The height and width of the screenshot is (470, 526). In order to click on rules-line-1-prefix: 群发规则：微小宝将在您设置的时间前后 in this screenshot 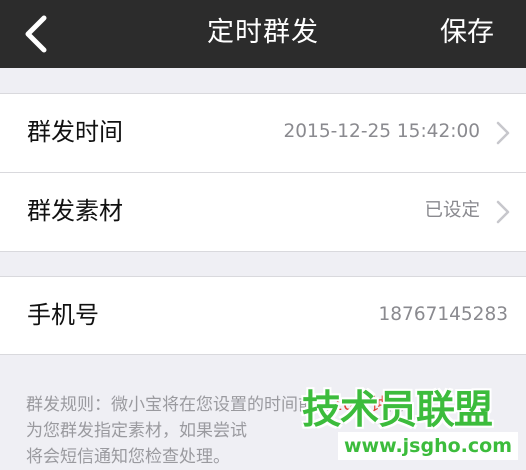, I will do `click(179, 405)`.